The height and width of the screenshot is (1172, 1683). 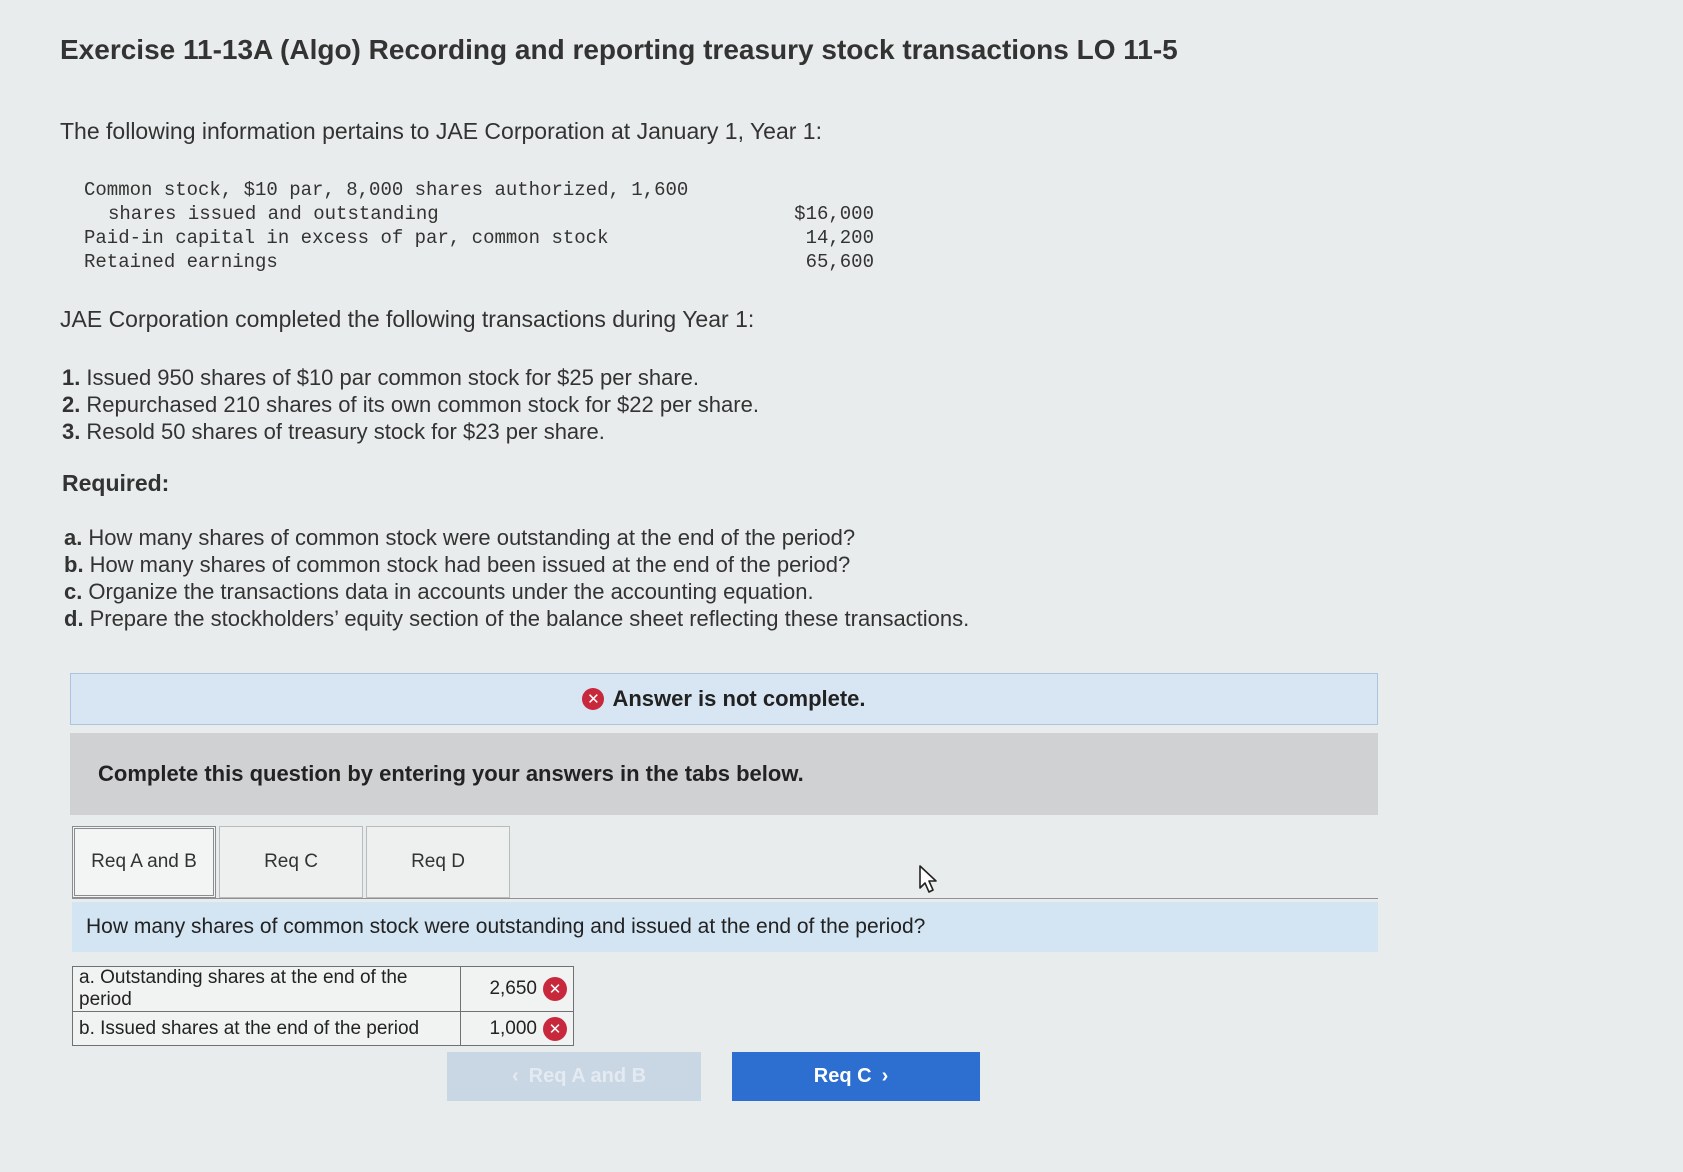 What do you see at coordinates (885, 1076) in the screenshot?
I see `chevron-right-icon: ›` at bounding box center [885, 1076].